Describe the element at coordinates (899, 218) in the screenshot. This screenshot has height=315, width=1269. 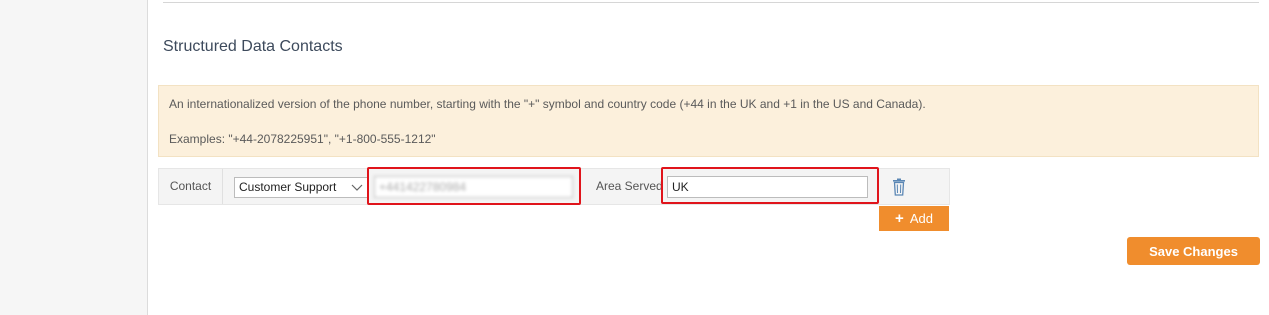
I see `plus-icon: +` at that location.